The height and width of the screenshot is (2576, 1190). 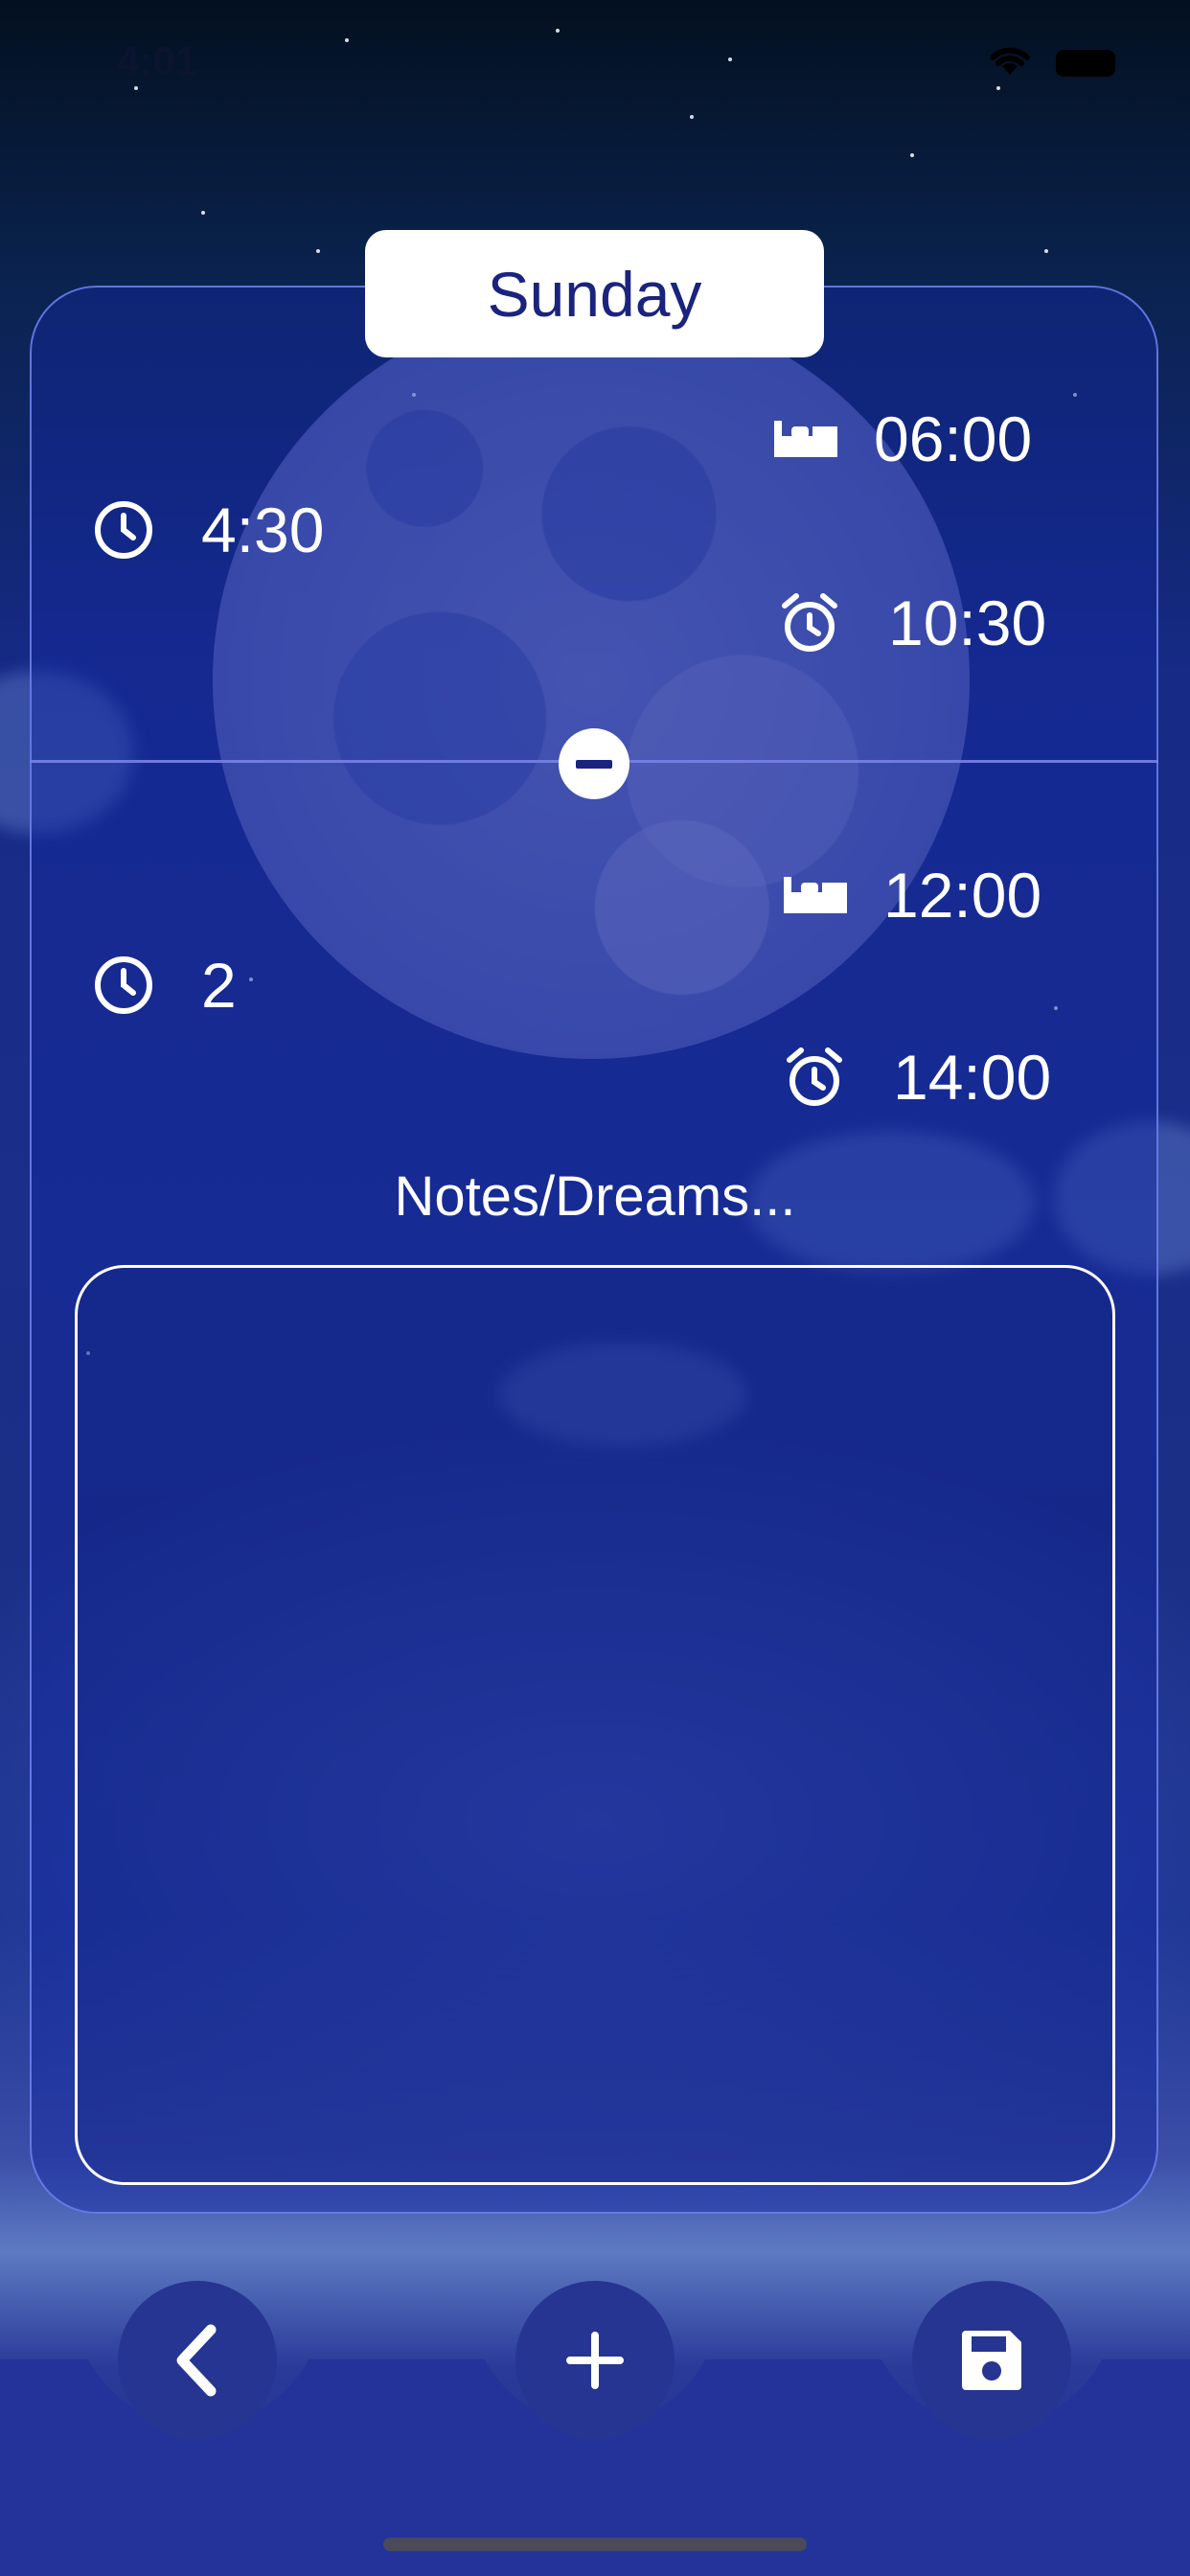 I want to click on entry-2-duration-value: 2, so click(x=219, y=985).